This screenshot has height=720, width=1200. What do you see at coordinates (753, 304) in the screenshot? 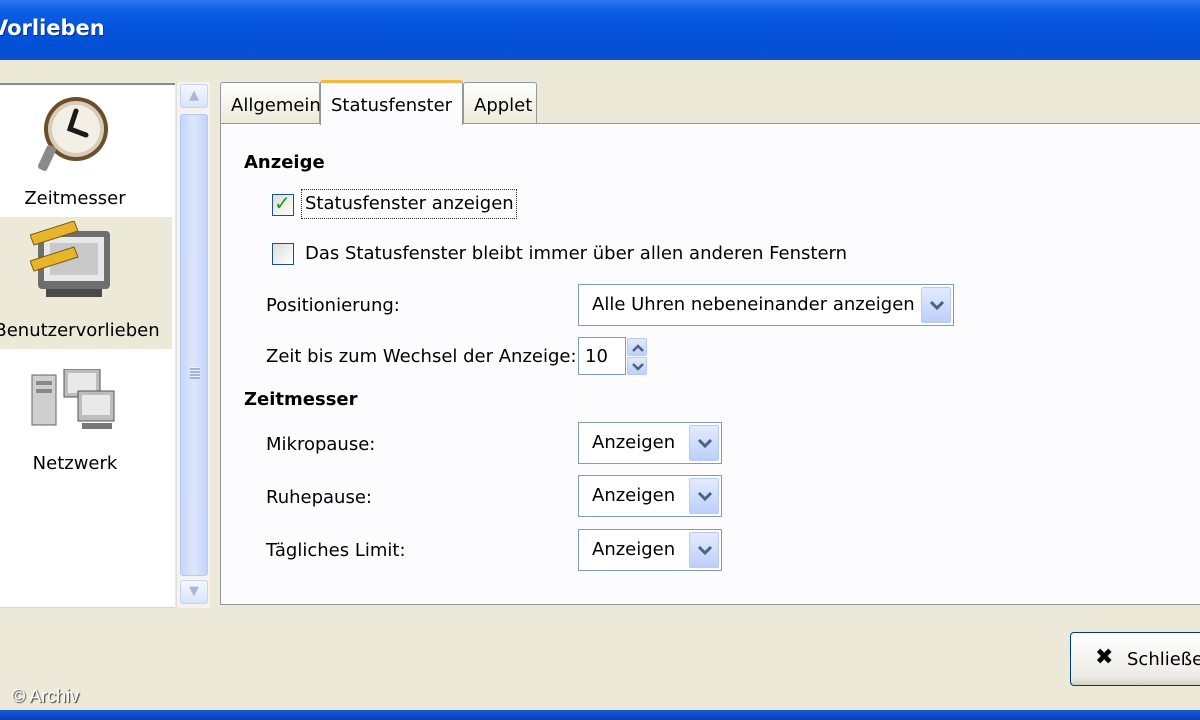
I see `positioning-value: Alle Uhren nebeneinander anzeigen` at bounding box center [753, 304].